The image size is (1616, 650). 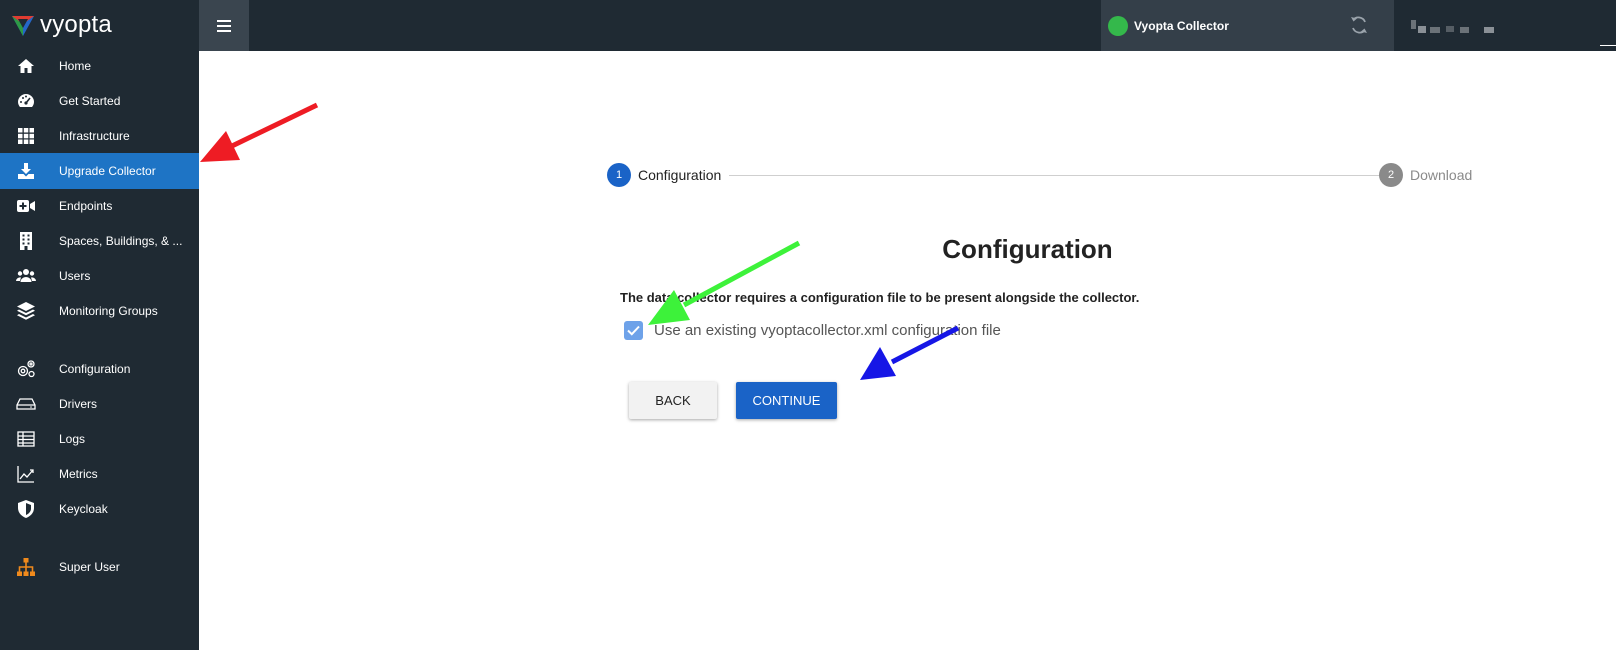 What do you see at coordinates (78, 474) in the screenshot?
I see `sidebar-item-label: Metrics` at bounding box center [78, 474].